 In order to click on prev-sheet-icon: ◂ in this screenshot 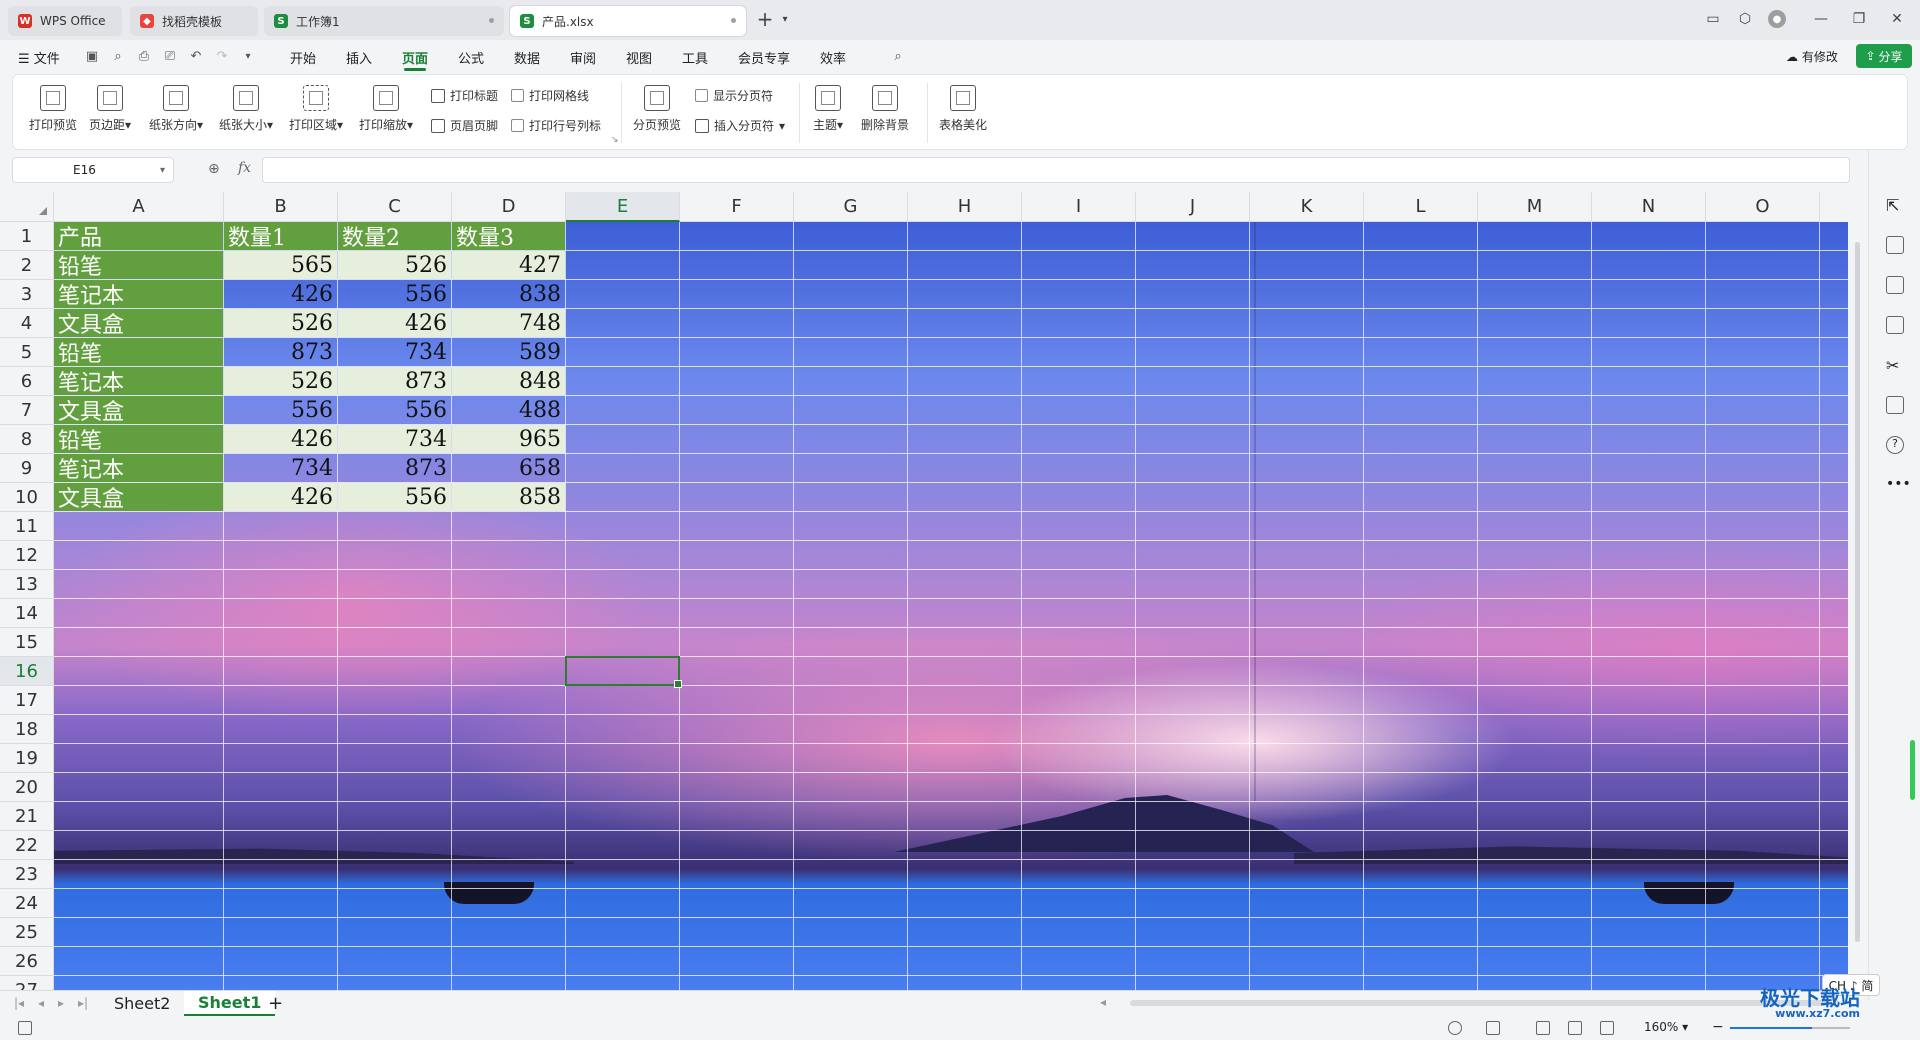, I will do `click(41, 1003)`.